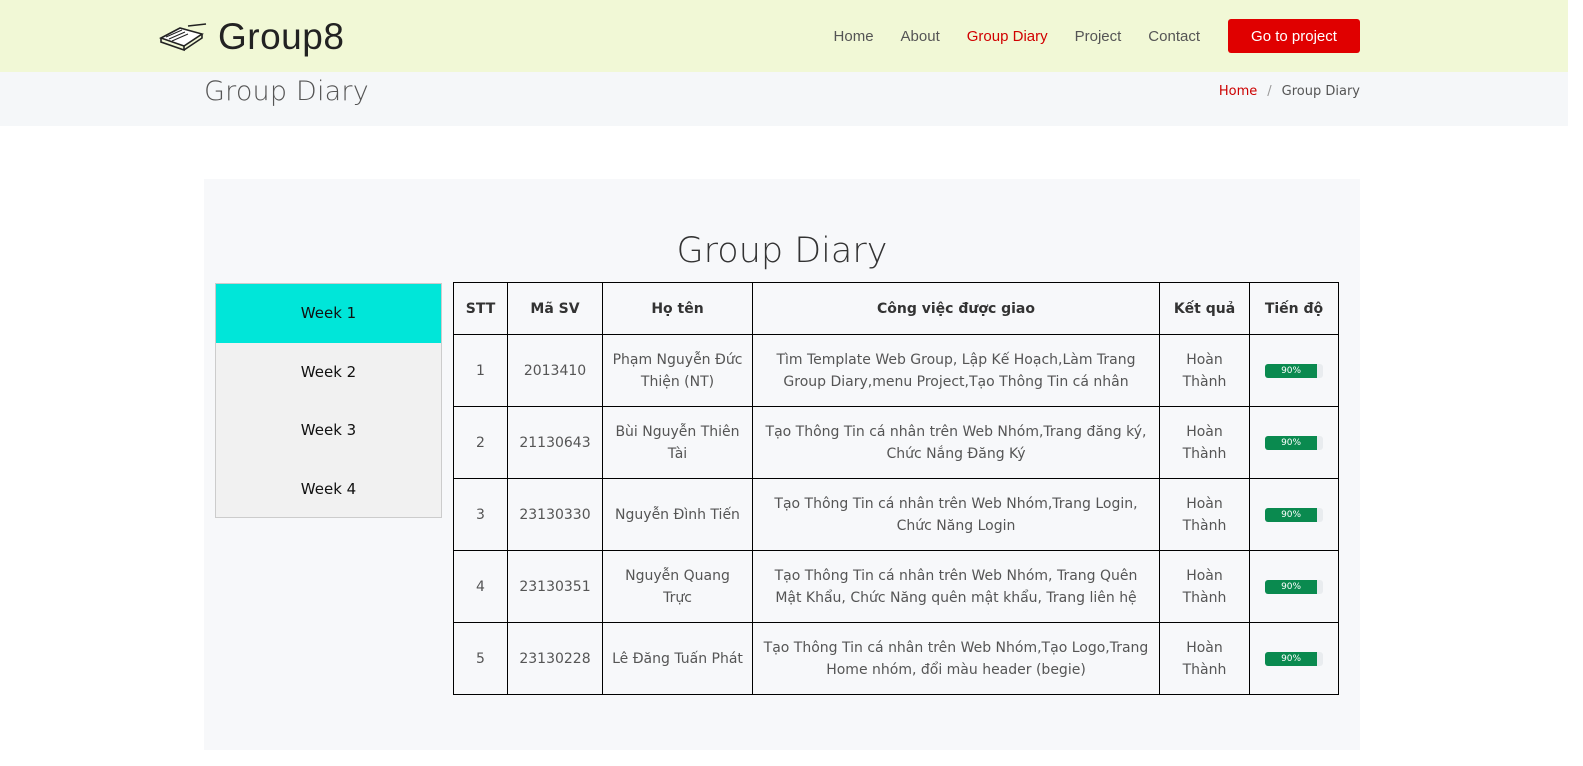 This screenshot has width=1583, height=766. I want to click on section-title: Group Diary, so click(782, 251).